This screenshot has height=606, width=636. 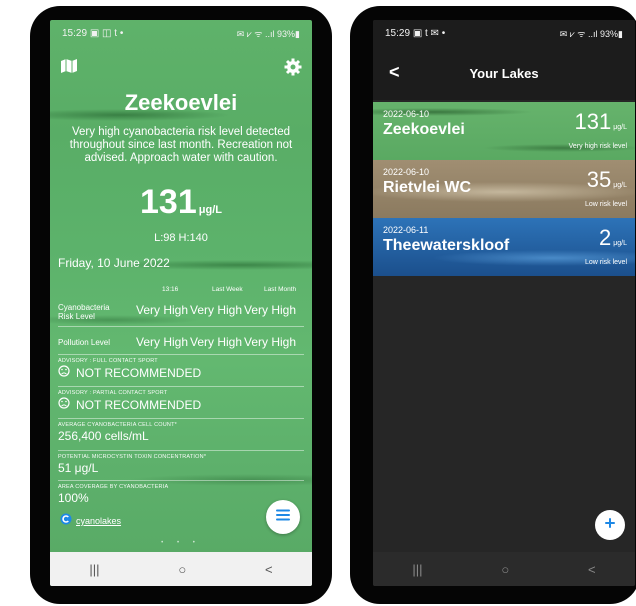 What do you see at coordinates (181, 102) in the screenshot?
I see `lake-title: Zeekoevlei` at bounding box center [181, 102].